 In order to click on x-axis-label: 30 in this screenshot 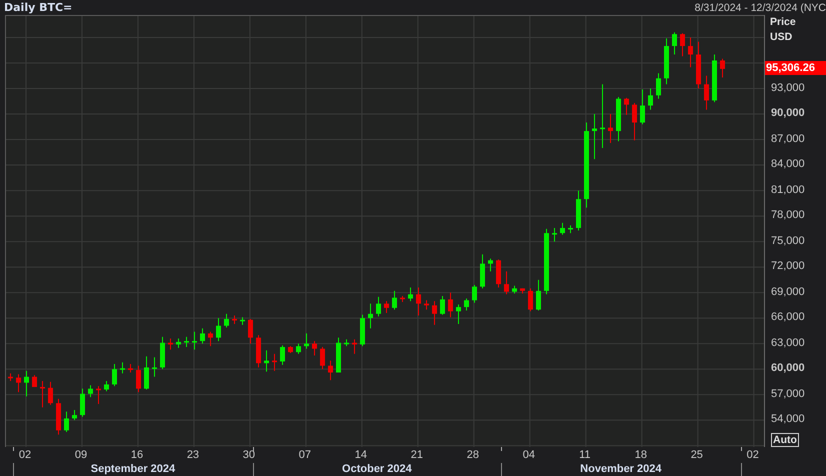, I will do `click(249, 455)`.